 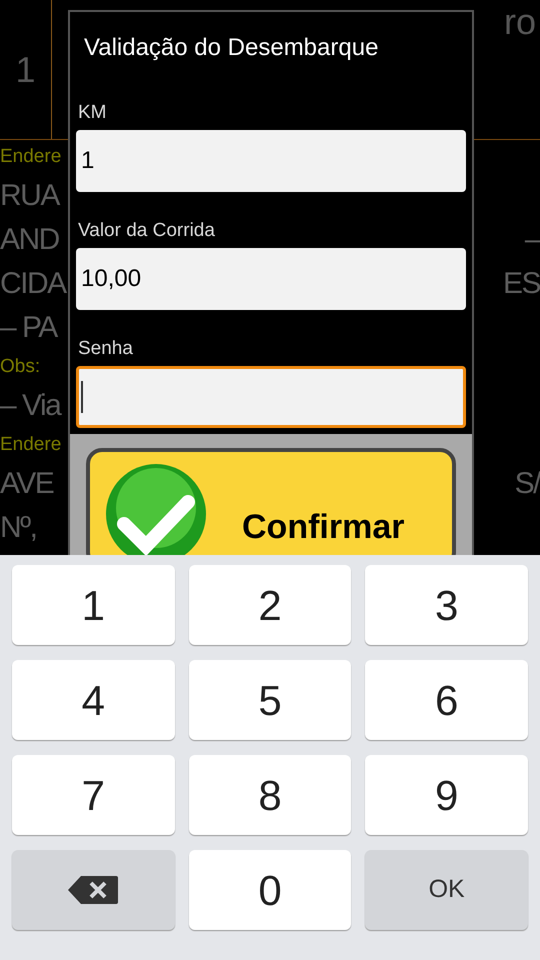 What do you see at coordinates (446, 890) in the screenshot?
I see `ok-key: OK` at bounding box center [446, 890].